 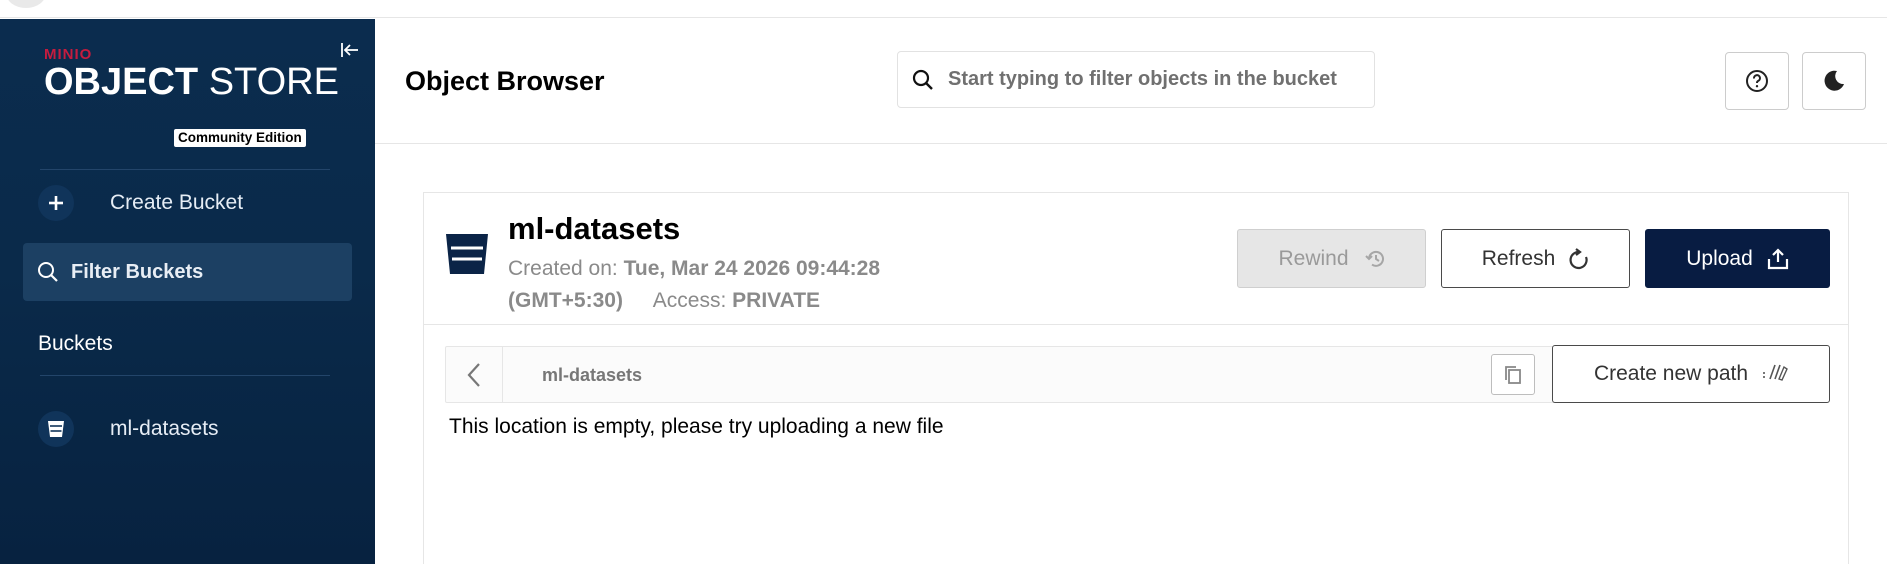 What do you see at coordinates (164, 428) in the screenshot?
I see `sidebar-item-label: ml-datasets` at bounding box center [164, 428].